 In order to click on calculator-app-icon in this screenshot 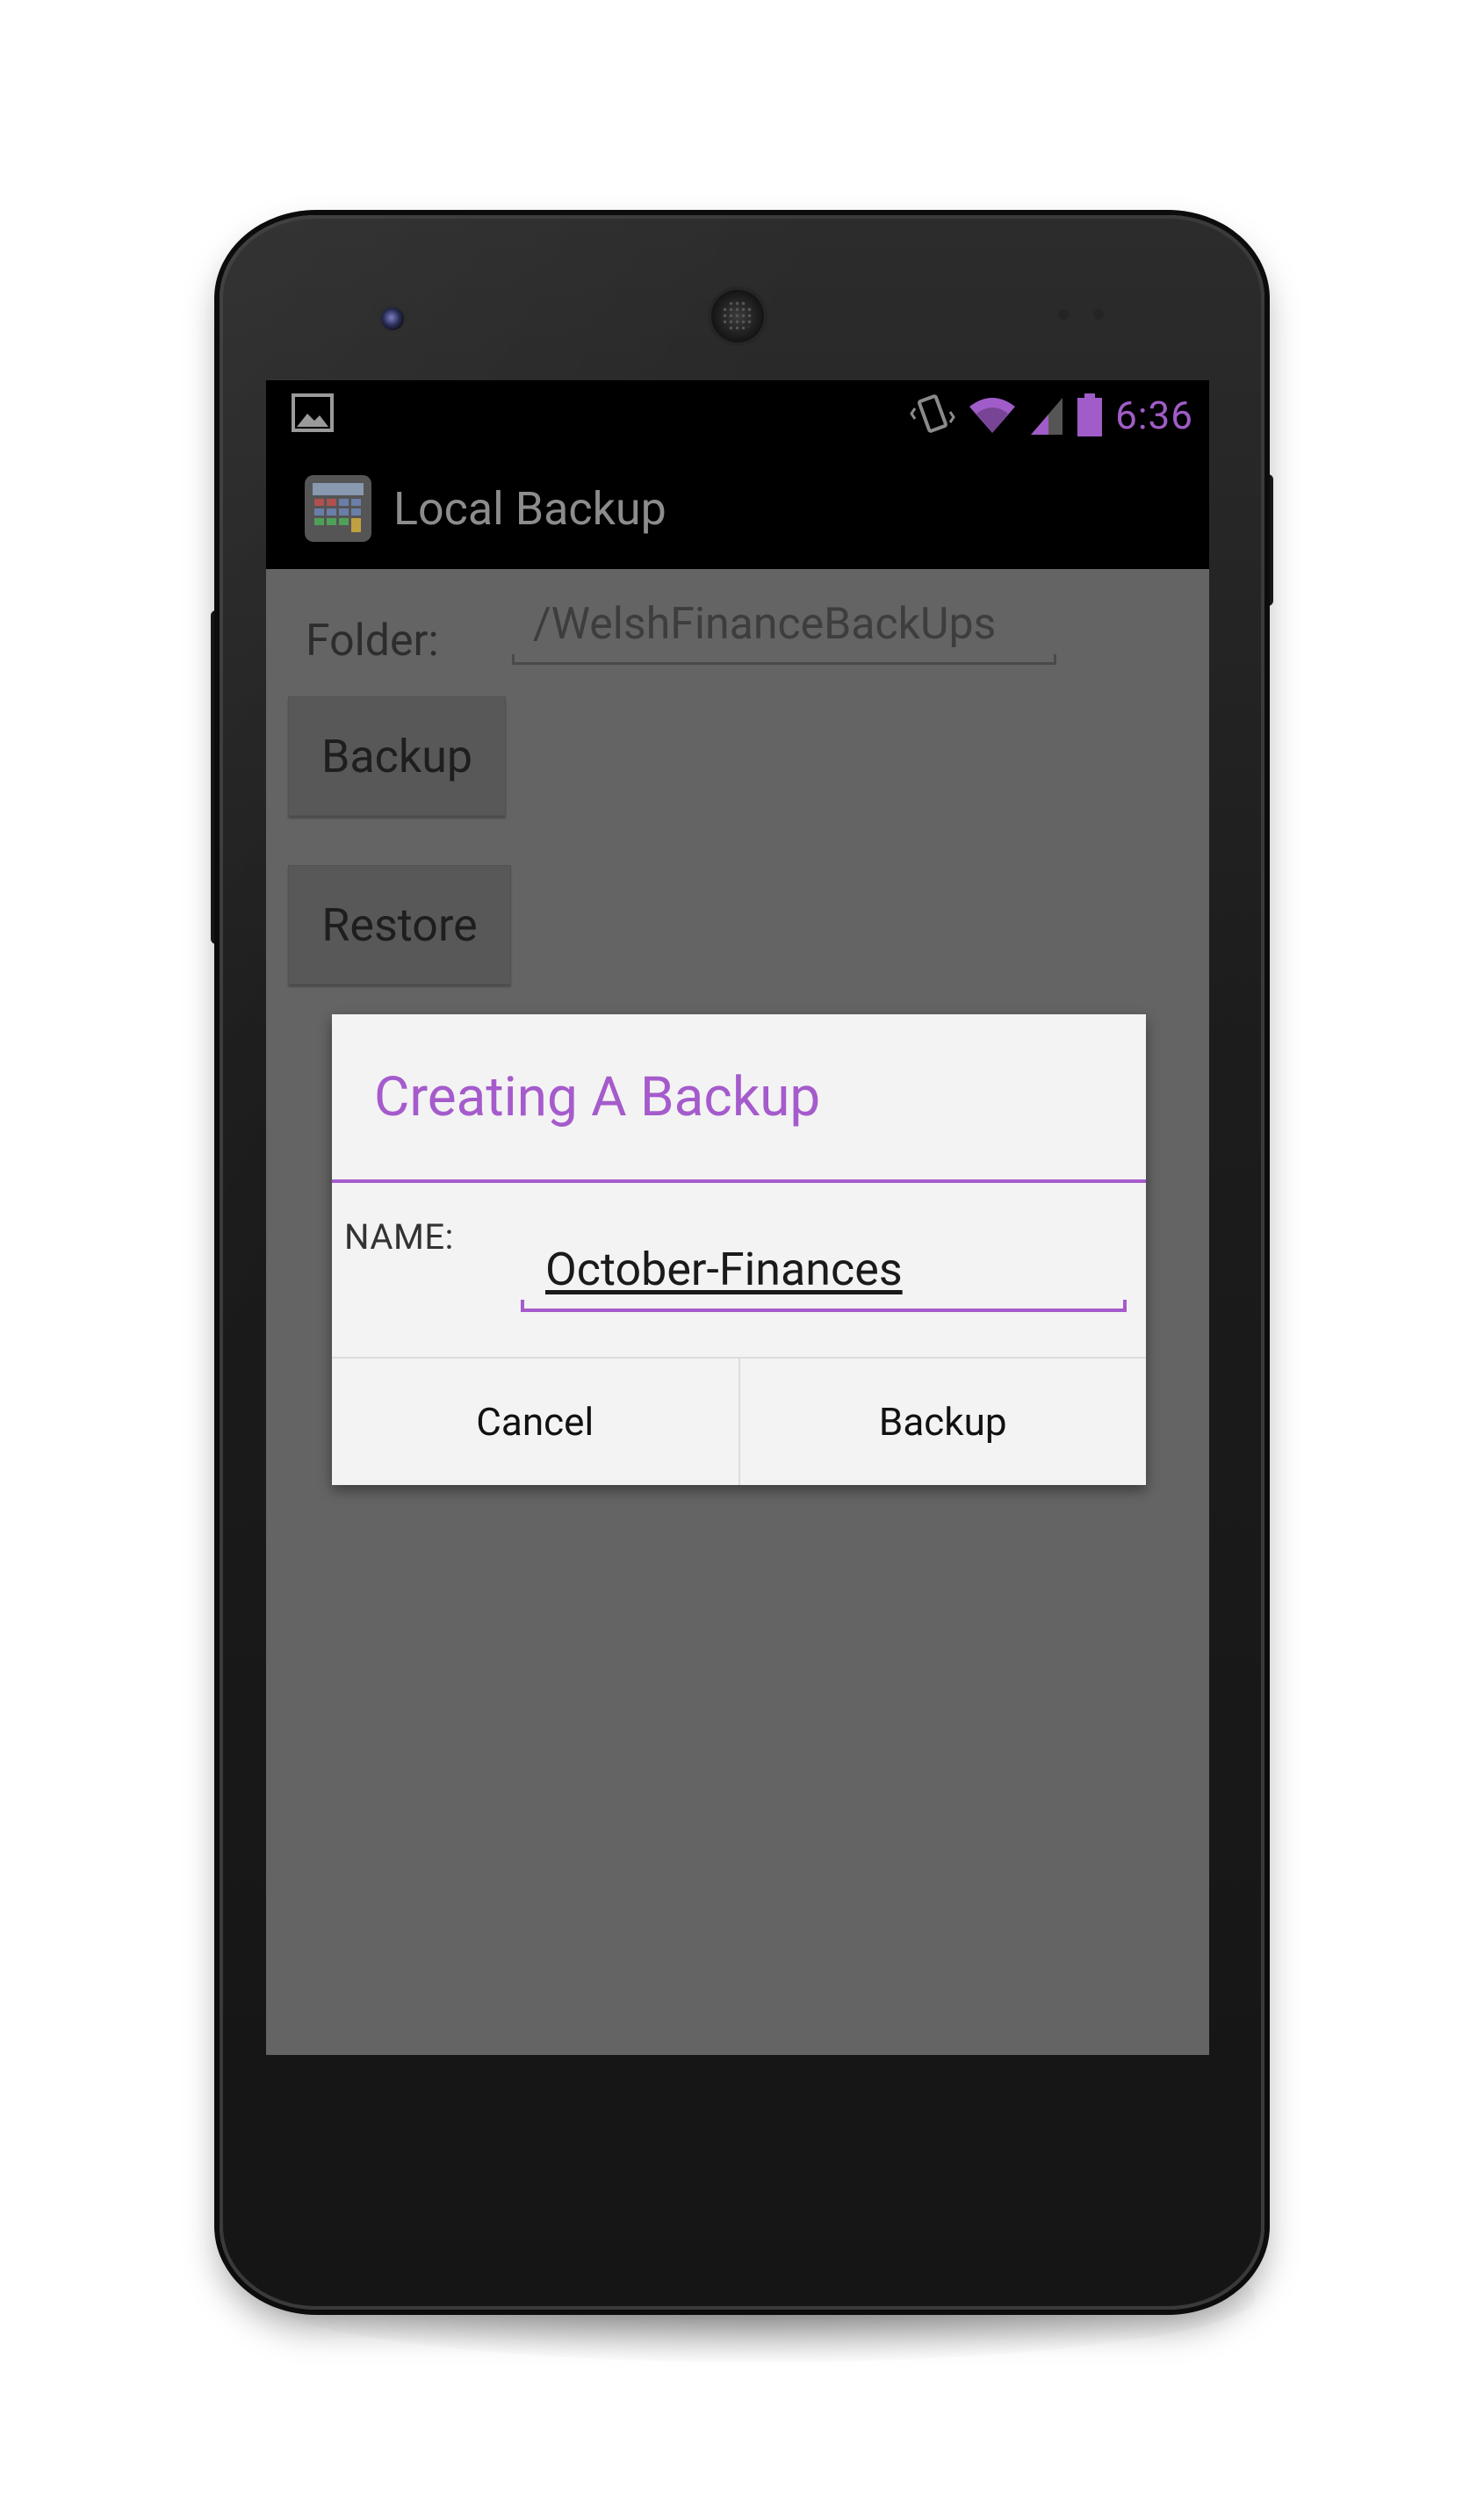, I will do `click(338, 508)`.